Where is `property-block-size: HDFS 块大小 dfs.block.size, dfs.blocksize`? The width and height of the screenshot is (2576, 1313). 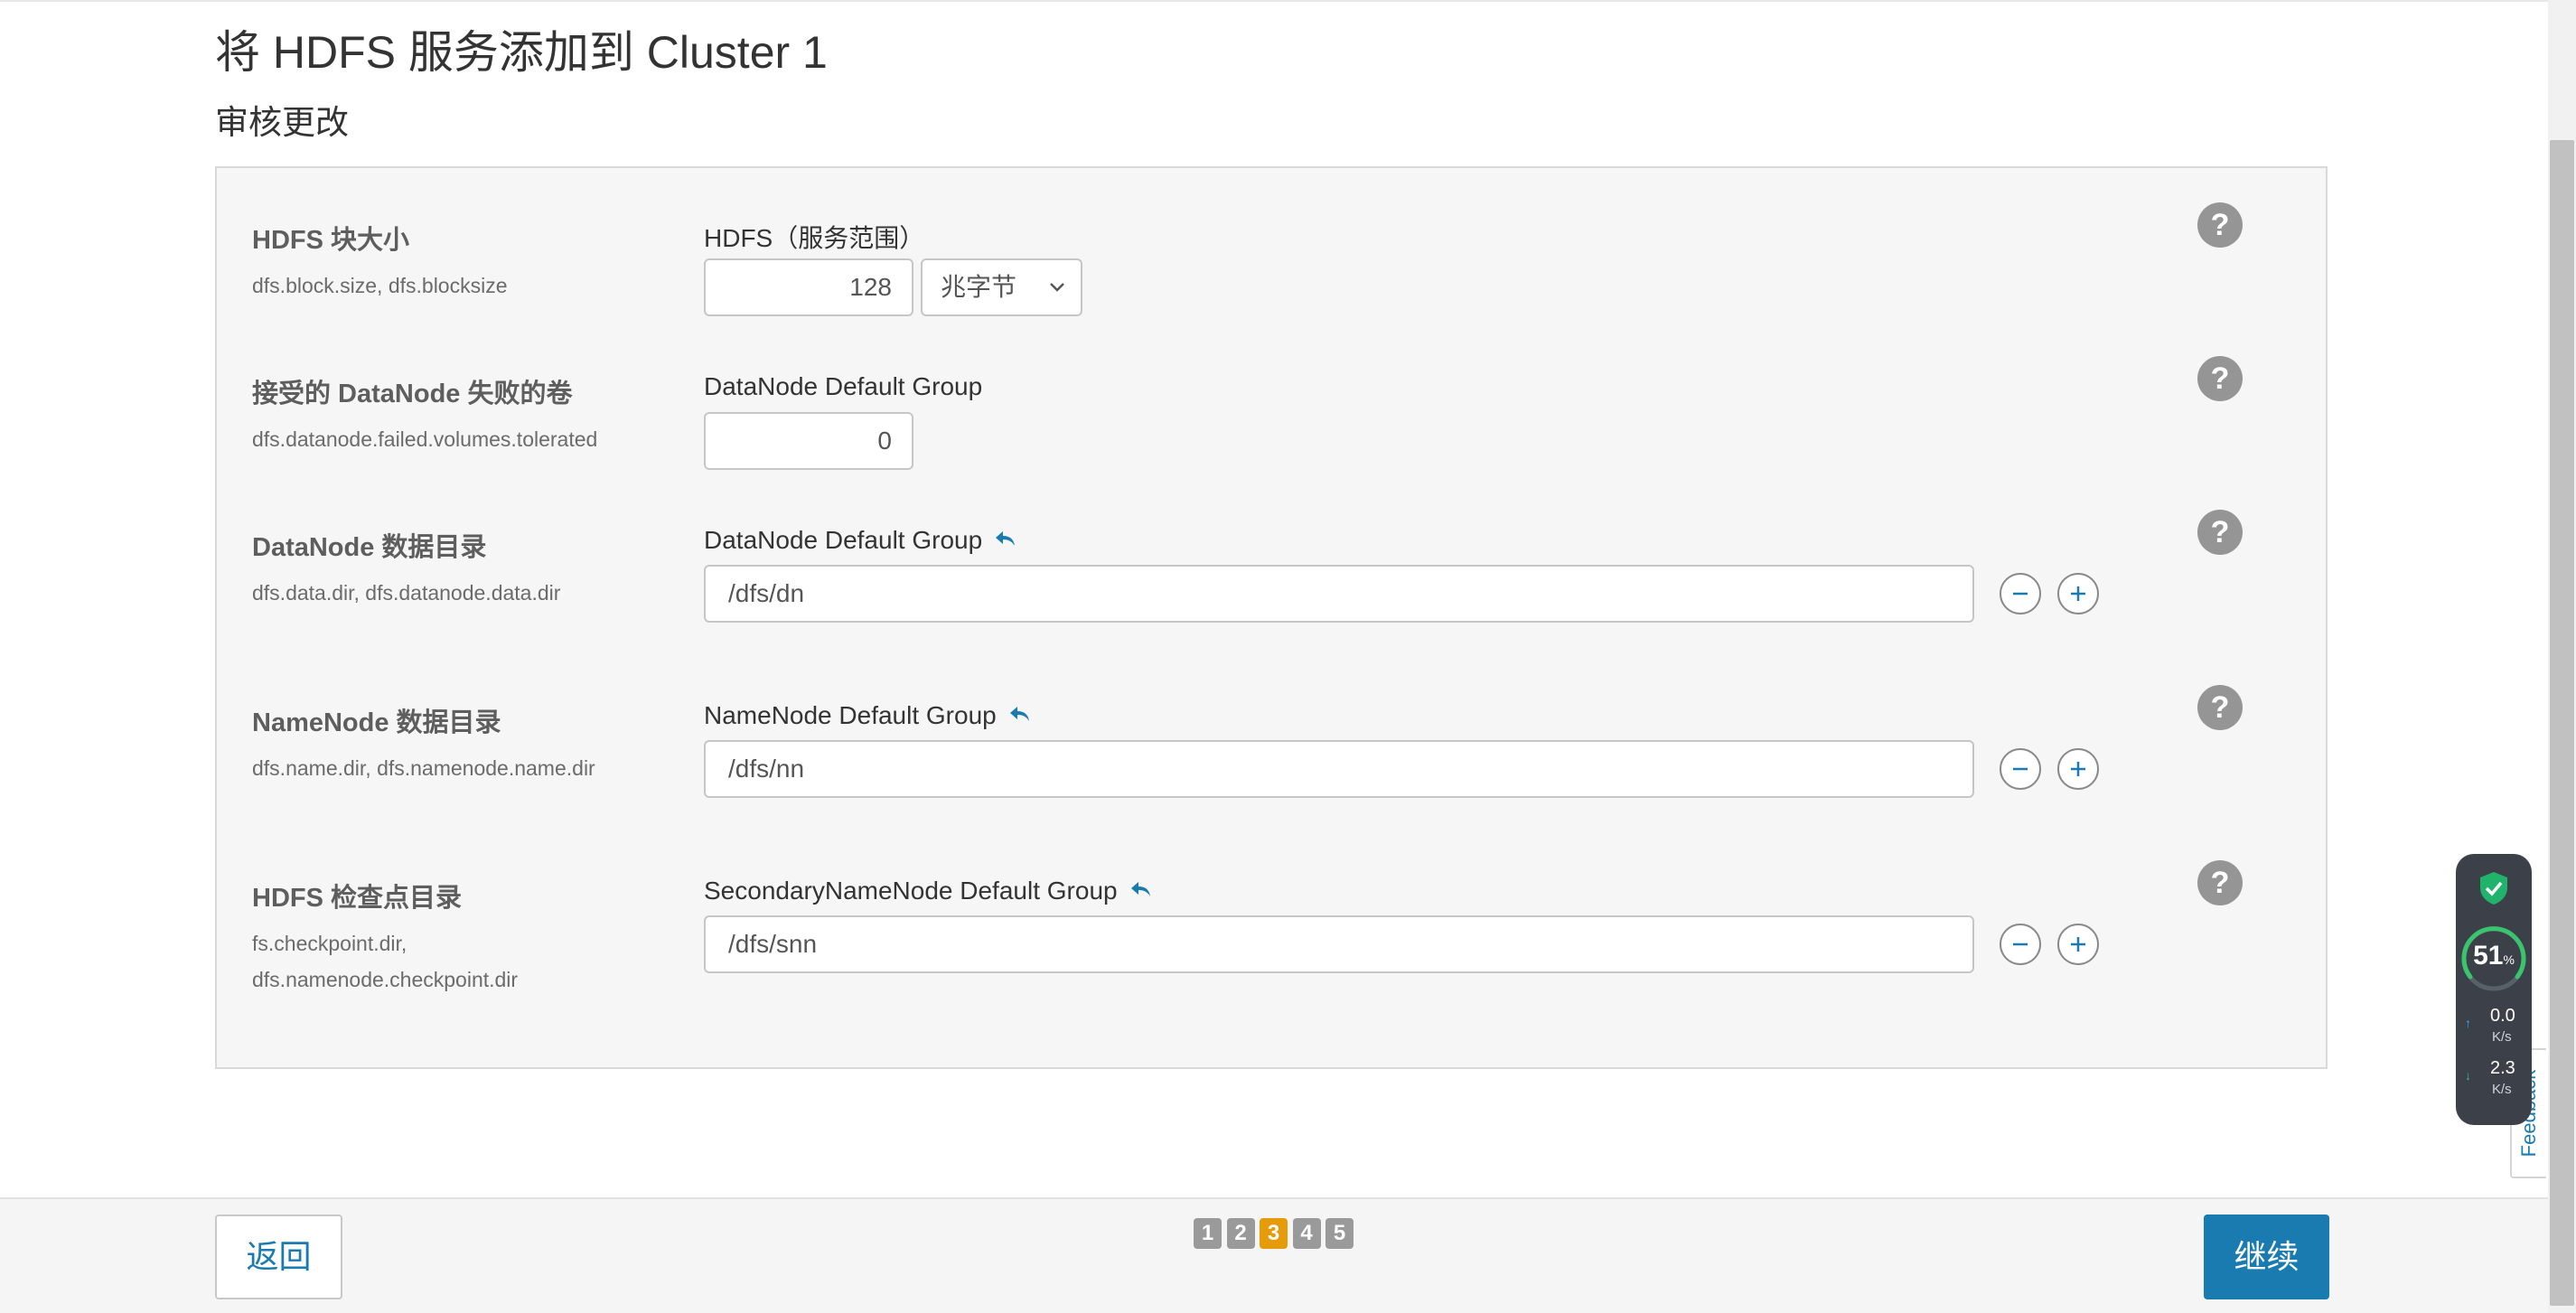
property-block-size: HDFS 块大小 dfs.block.size, dfs.blocksize is located at coordinates (380, 261).